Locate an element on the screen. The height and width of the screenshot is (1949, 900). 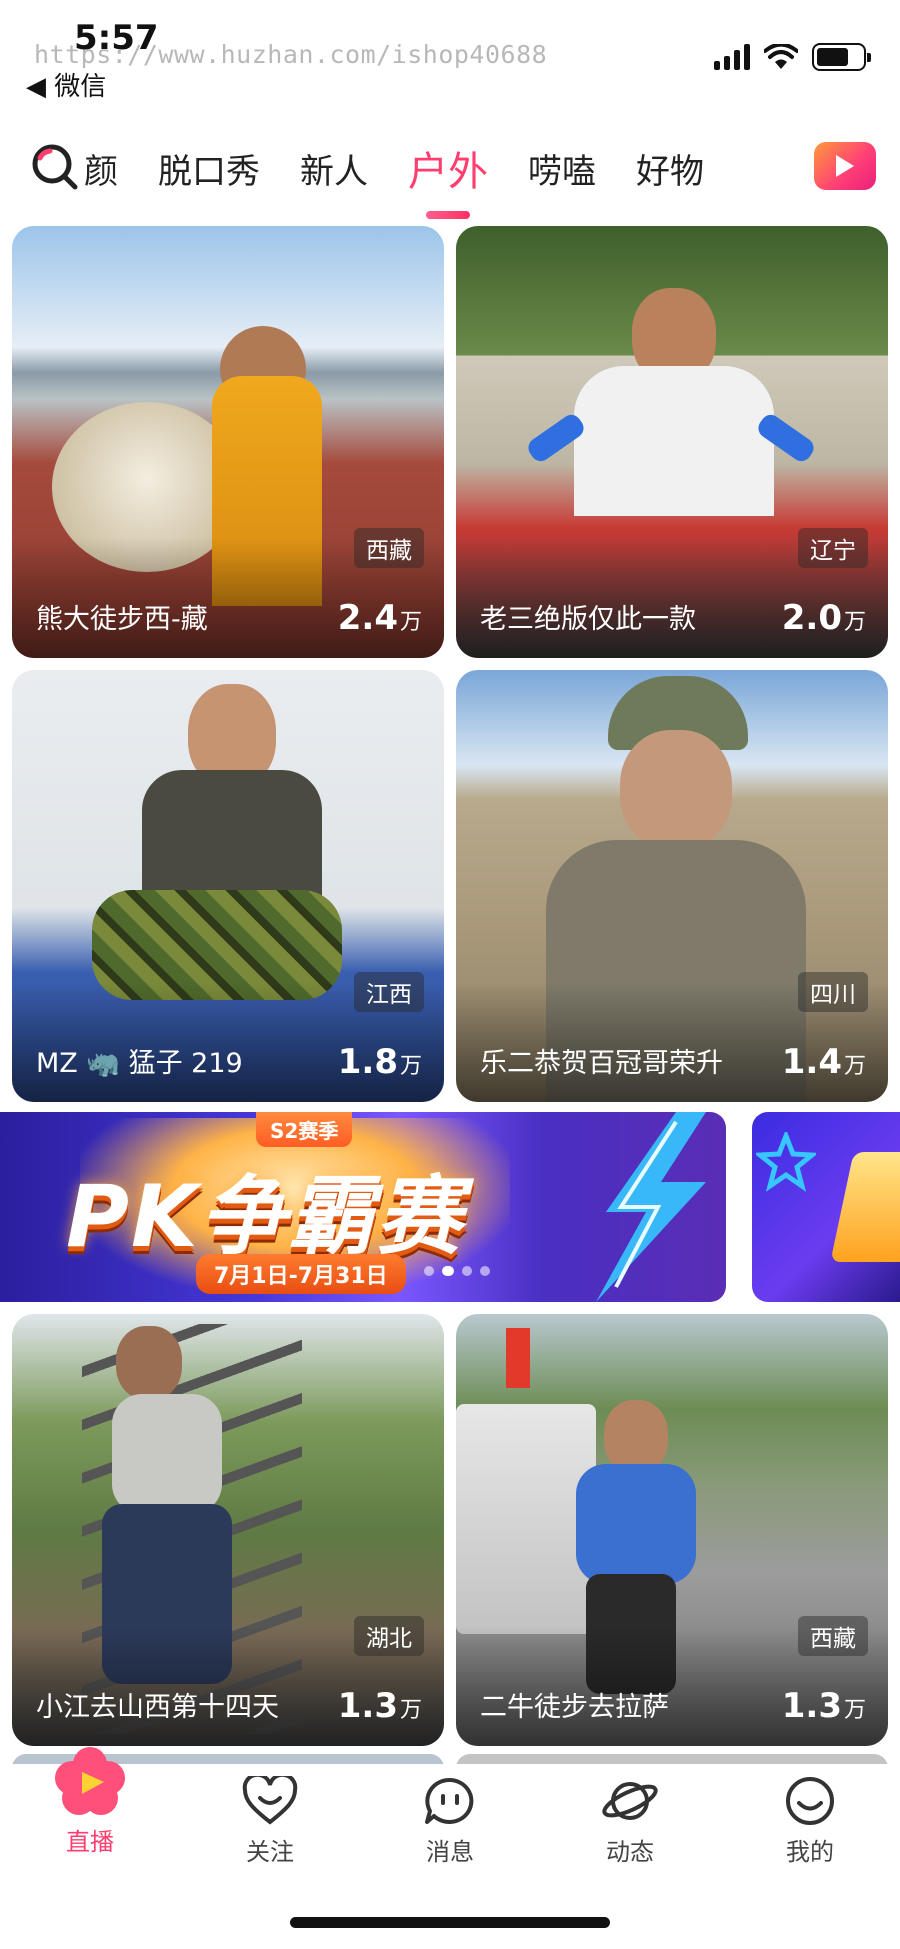
tab-yan: 颜 is located at coordinates (111, 168).